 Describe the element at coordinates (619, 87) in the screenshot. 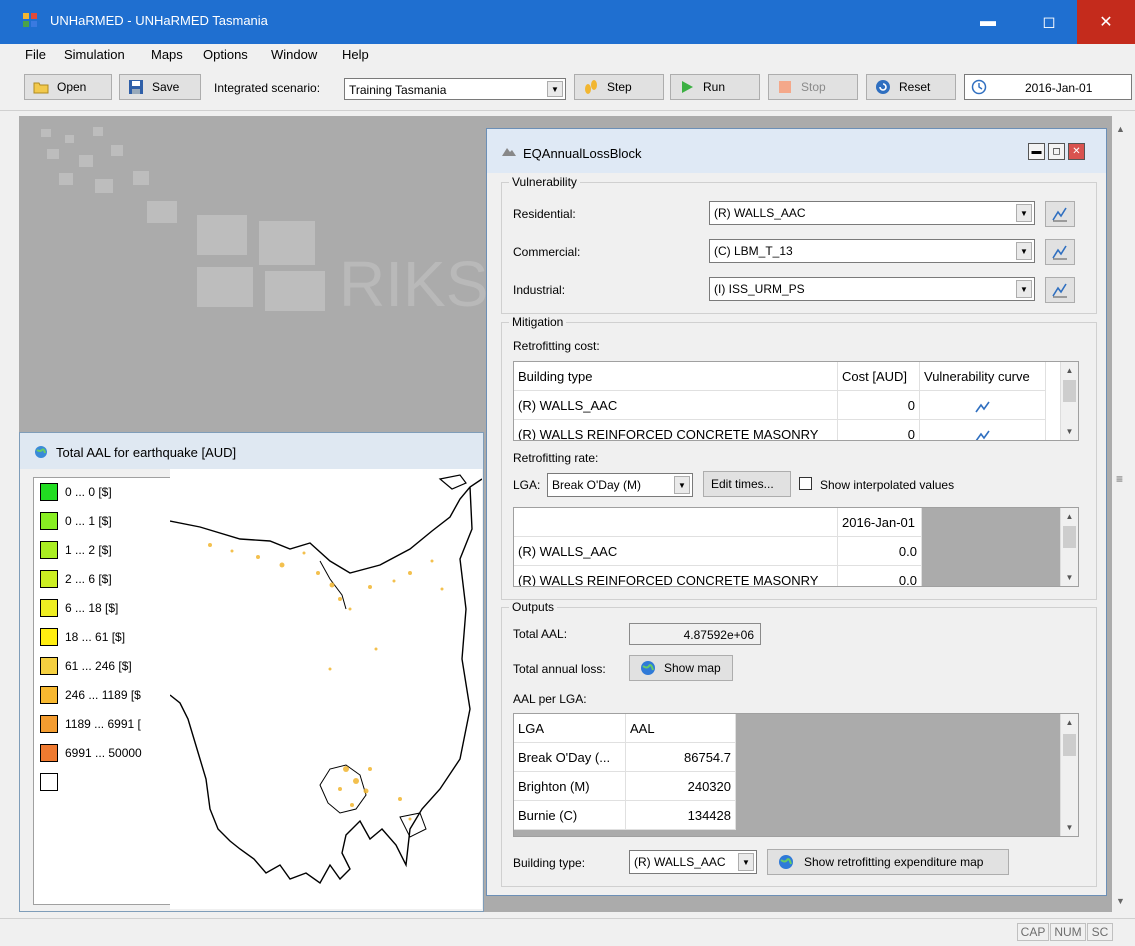

I see `step-button: Step` at that location.